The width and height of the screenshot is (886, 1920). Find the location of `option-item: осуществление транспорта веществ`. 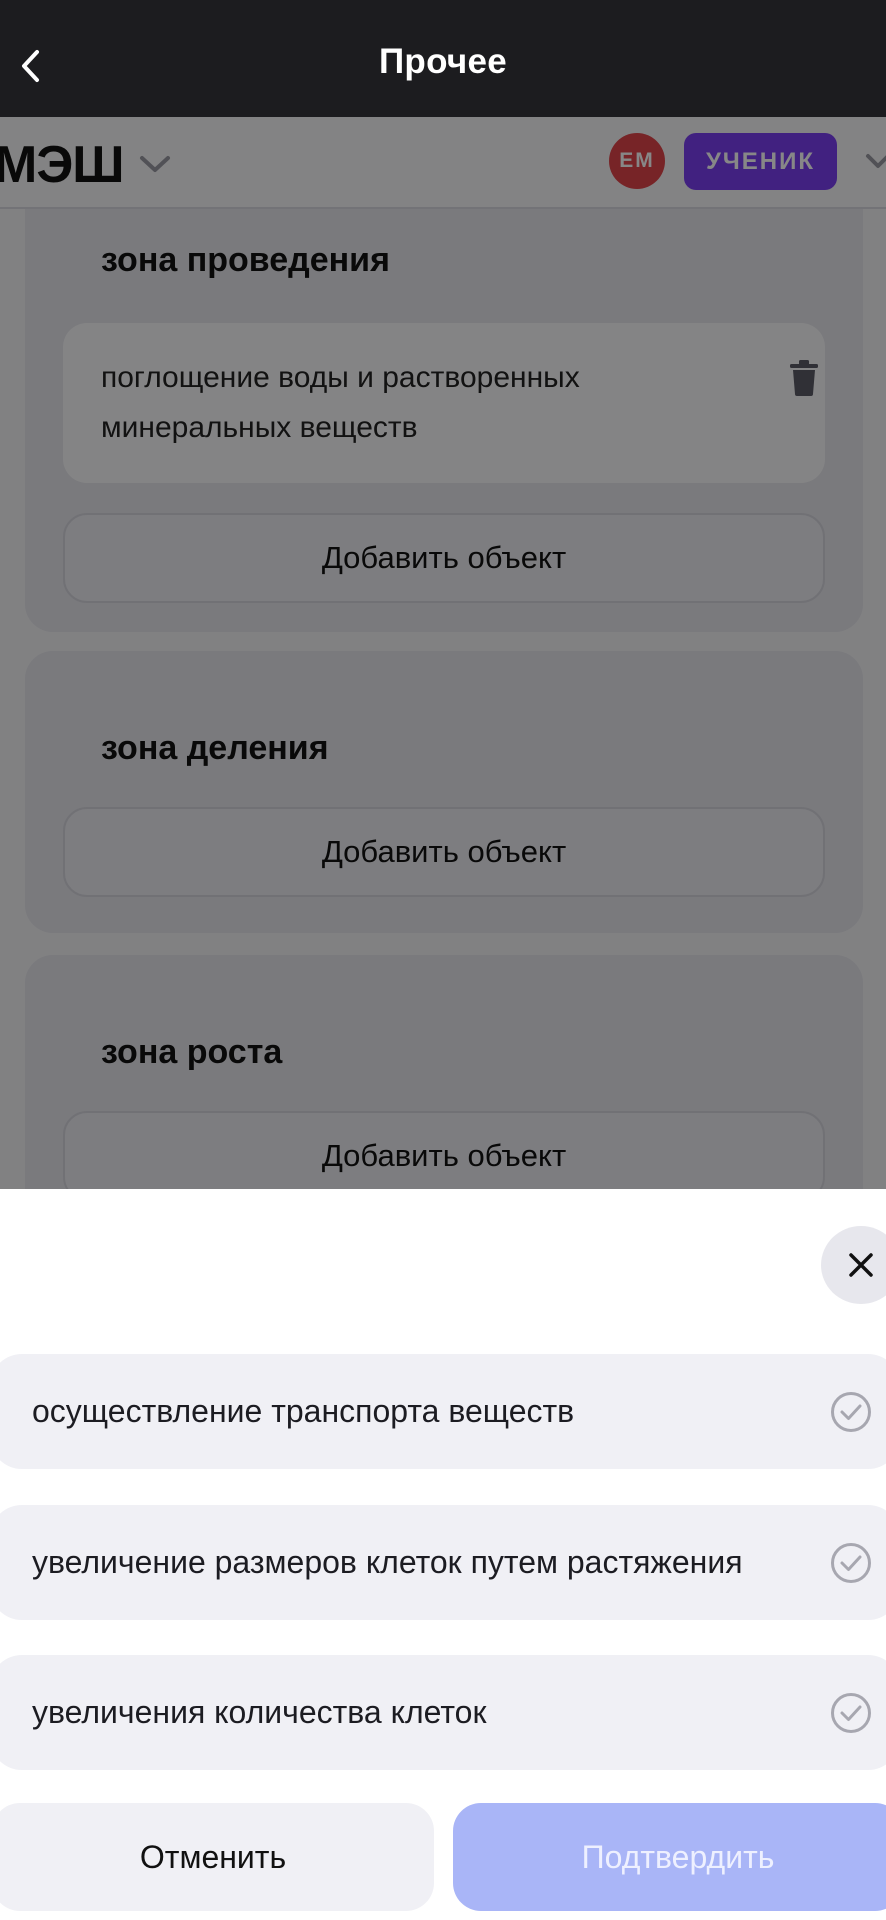

option-item: осуществление транспорта веществ is located at coordinates (443, 1411).